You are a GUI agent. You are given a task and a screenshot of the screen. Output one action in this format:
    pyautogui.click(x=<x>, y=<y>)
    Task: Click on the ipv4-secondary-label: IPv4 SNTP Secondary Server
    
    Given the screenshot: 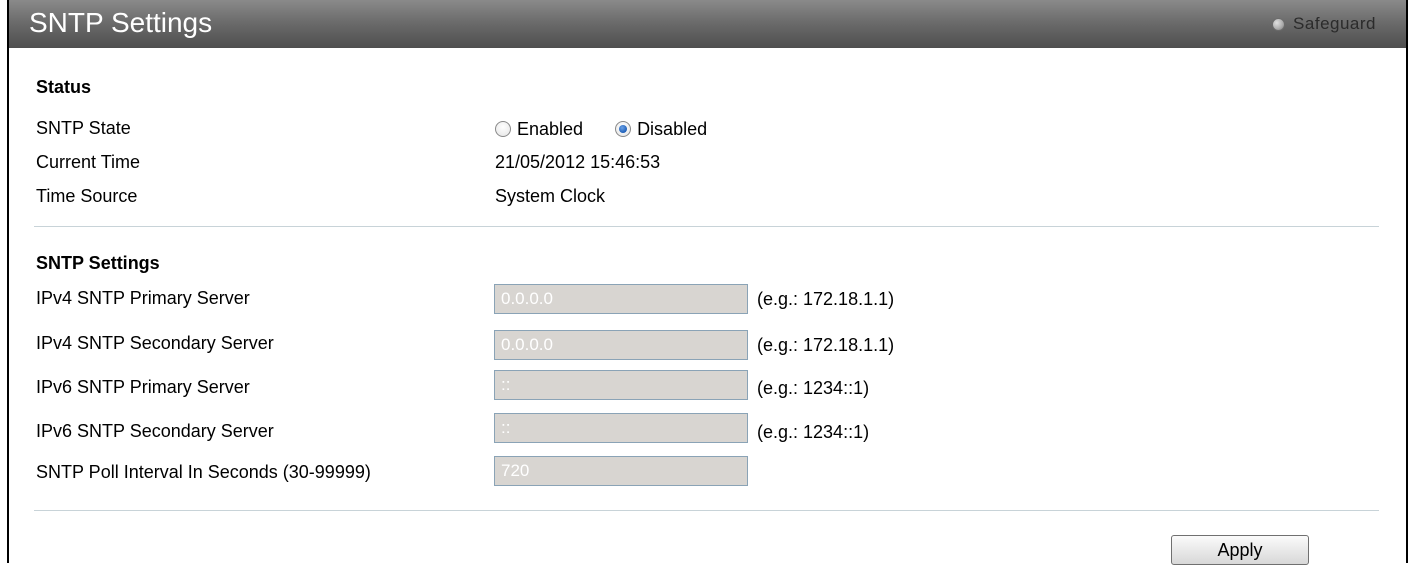 What is the action you would take?
    pyautogui.click(x=155, y=343)
    